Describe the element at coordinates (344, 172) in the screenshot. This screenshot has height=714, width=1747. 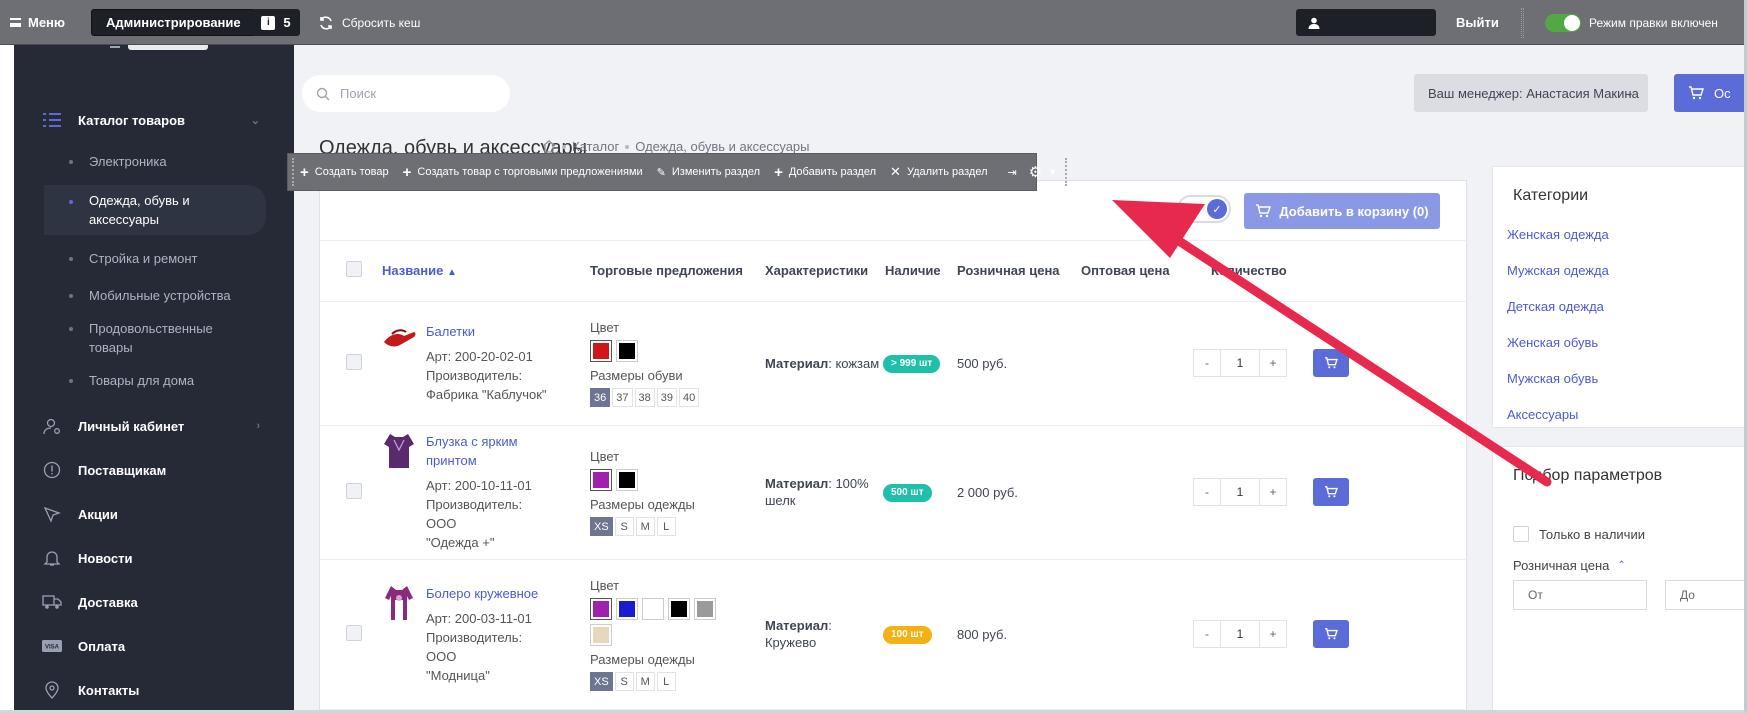
I see `create-product-button: + Создать товар` at that location.